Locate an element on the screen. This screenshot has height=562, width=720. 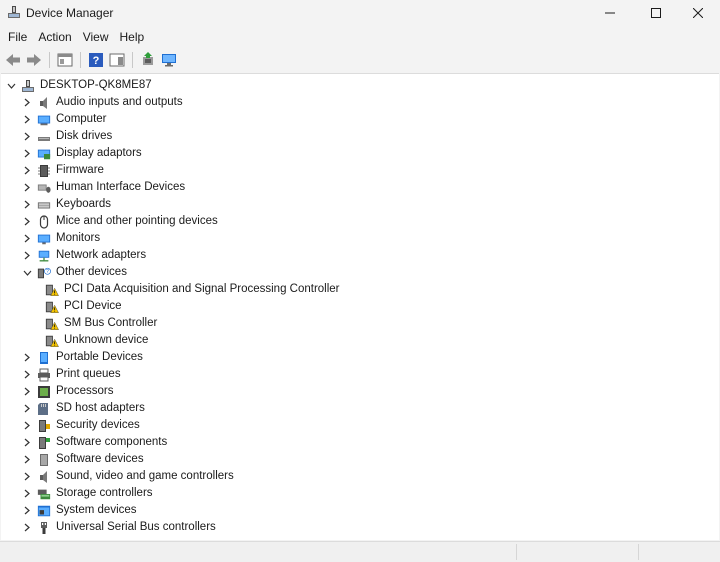
category-mice: Mice and other pointing devices is located at coordinates (119, 221).